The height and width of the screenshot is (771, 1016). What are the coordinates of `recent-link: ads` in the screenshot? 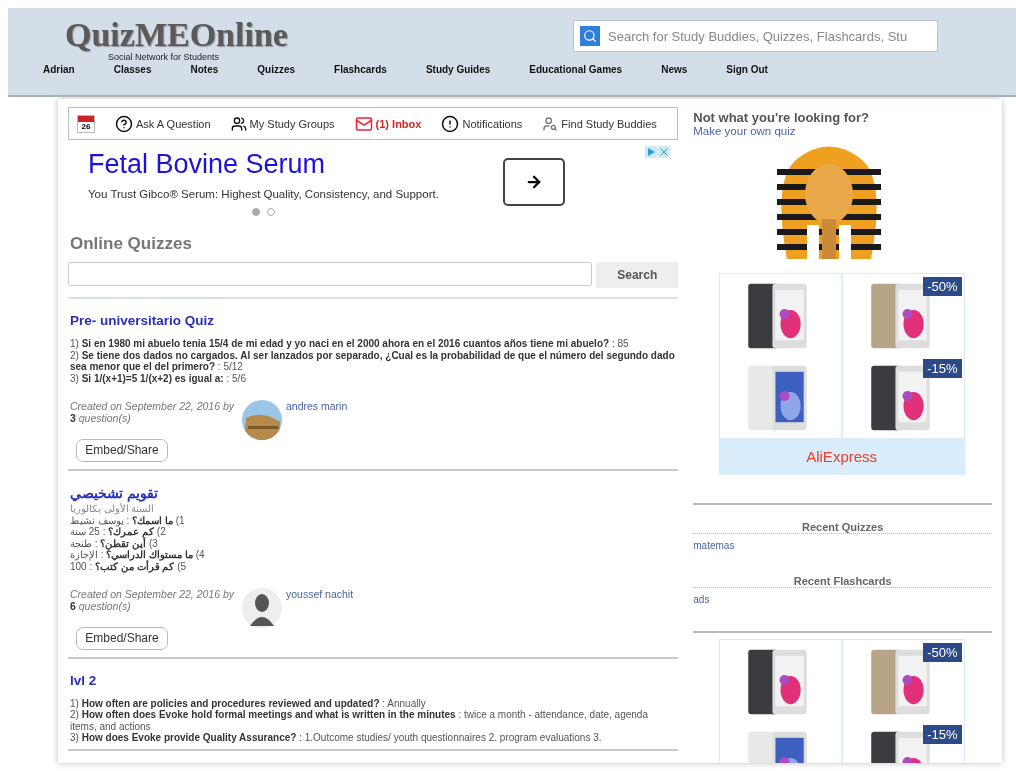 It's located at (701, 599).